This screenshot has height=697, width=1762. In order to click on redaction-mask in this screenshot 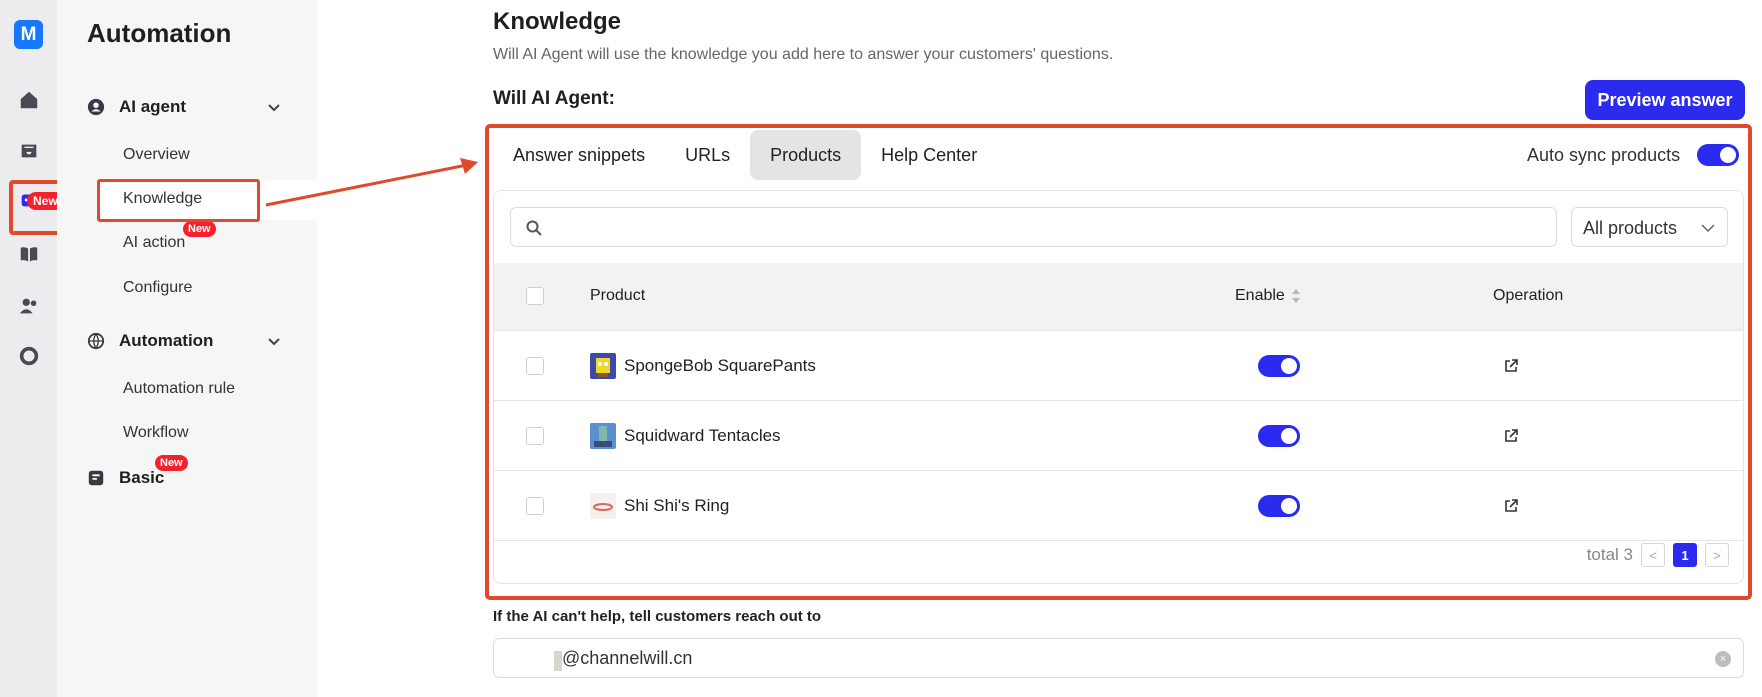, I will do `click(558, 661)`.